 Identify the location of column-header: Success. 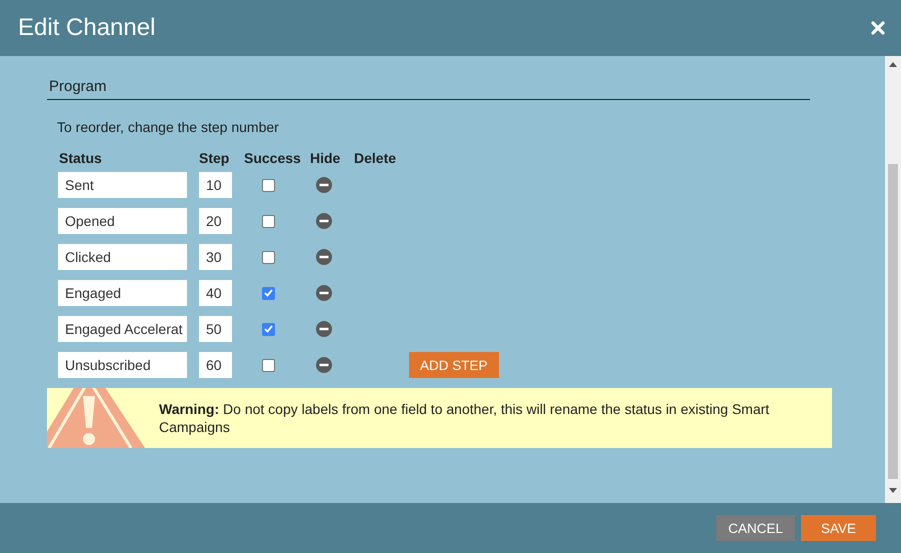
(272, 158).